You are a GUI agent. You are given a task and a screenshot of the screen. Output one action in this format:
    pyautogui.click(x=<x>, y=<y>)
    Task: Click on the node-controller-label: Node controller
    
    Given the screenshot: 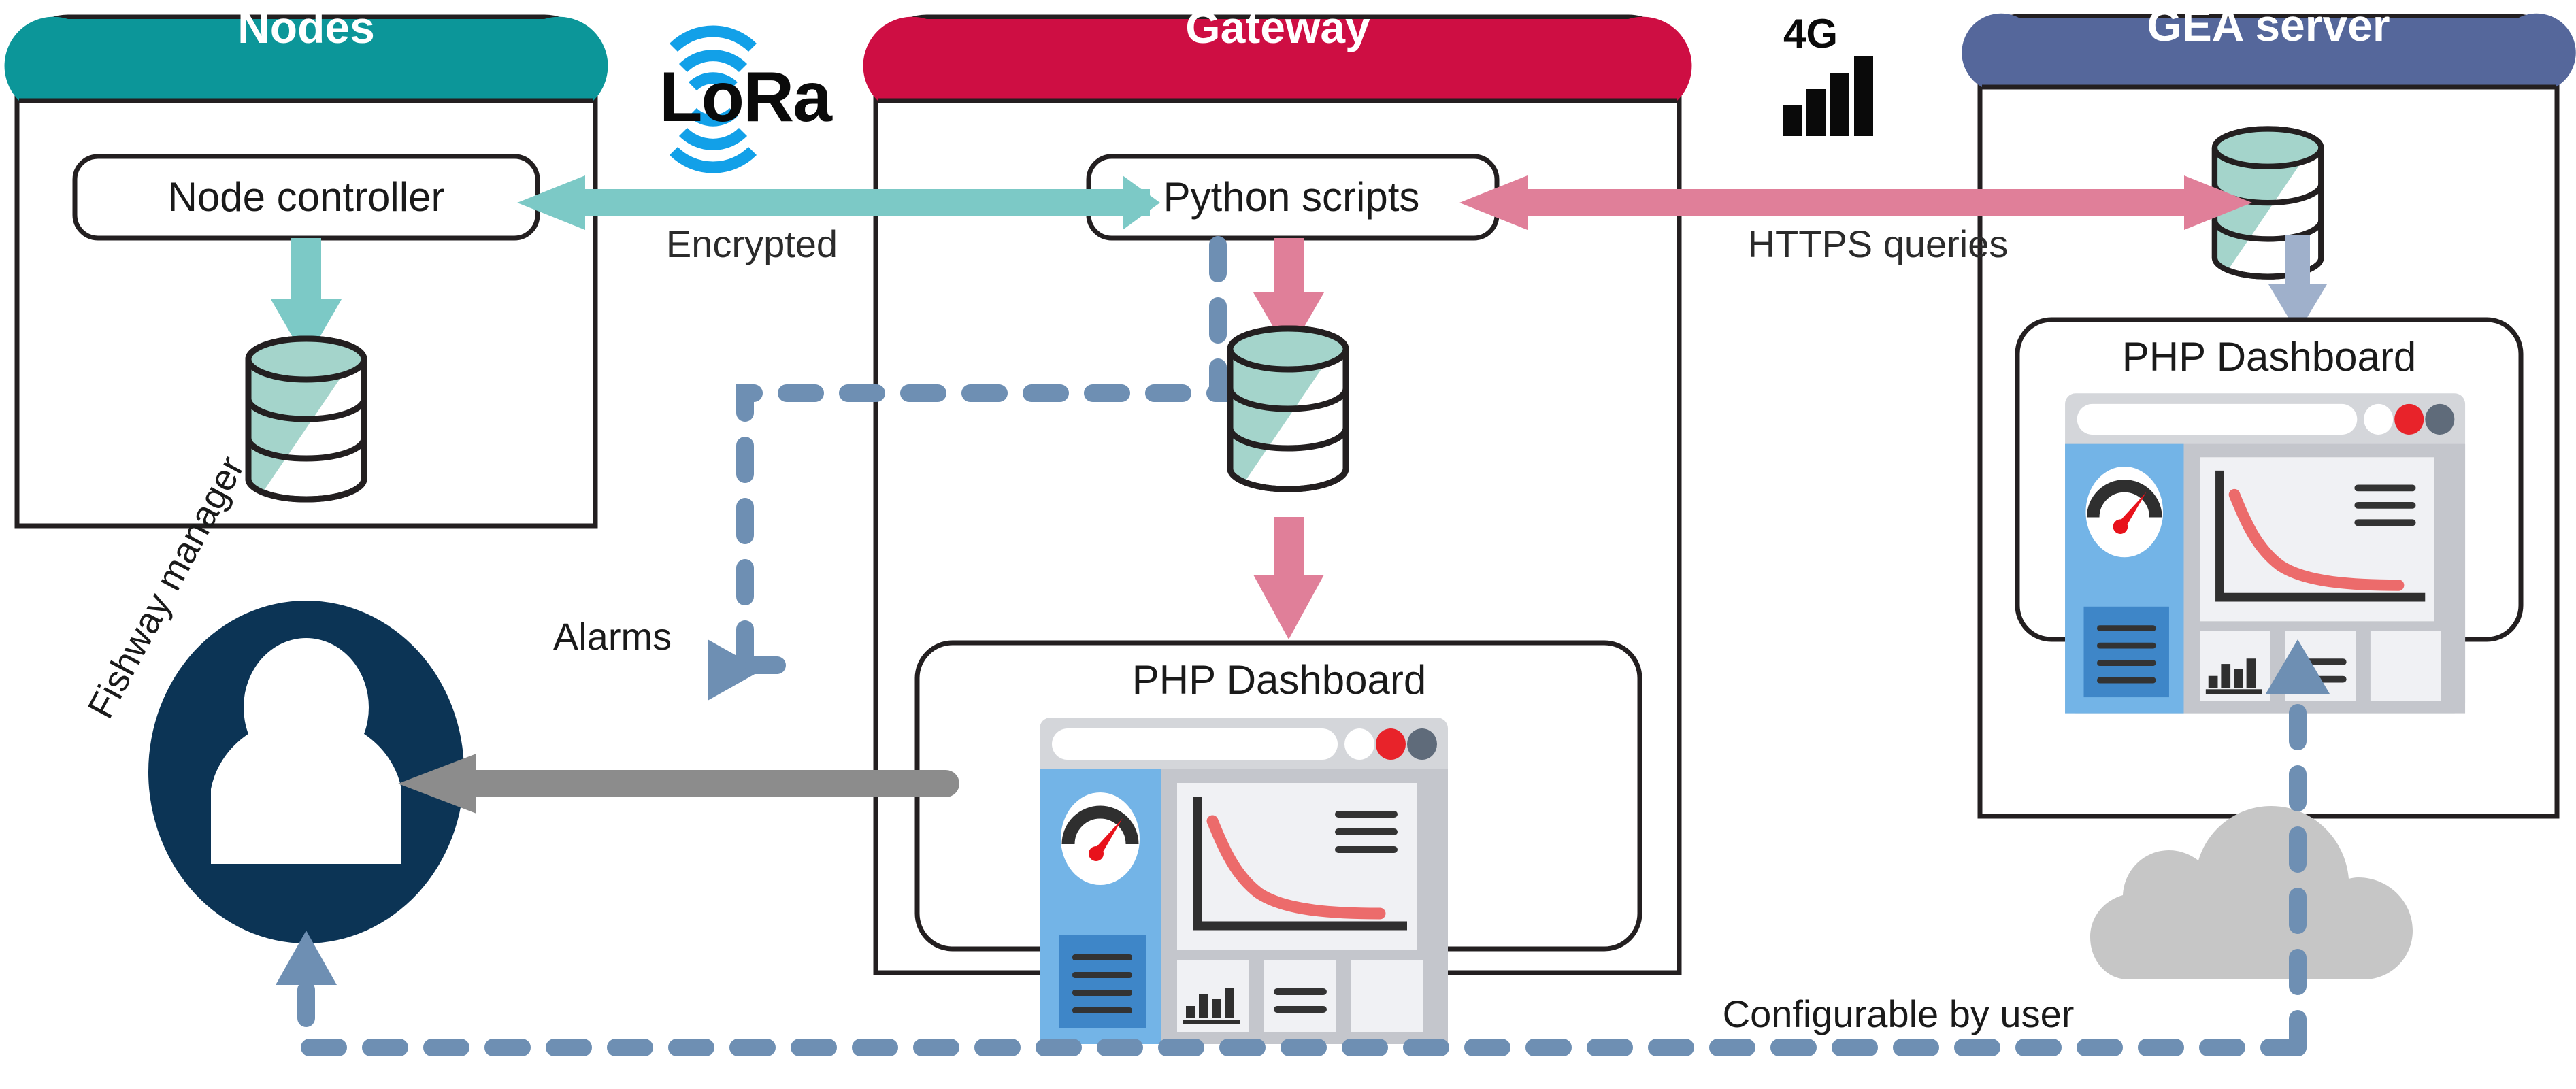 What is the action you would take?
    pyautogui.click(x=306, y=197)
    